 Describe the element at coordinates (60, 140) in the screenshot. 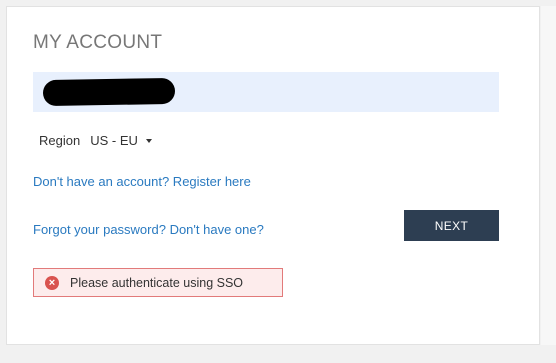

I see `region-label: Region` at that location.